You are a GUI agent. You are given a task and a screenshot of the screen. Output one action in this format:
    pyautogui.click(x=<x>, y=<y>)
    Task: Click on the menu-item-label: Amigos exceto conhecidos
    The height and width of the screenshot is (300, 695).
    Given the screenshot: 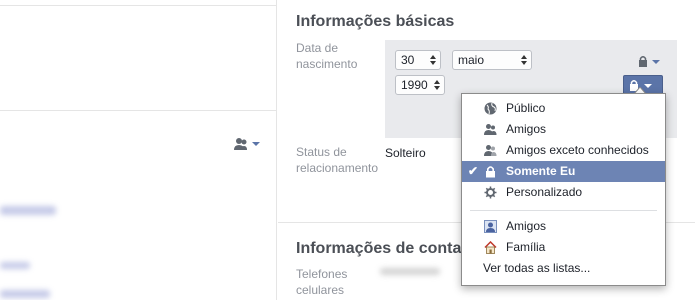 What is the action you would take?
    pyautogui.click(x=577, y=150)
    